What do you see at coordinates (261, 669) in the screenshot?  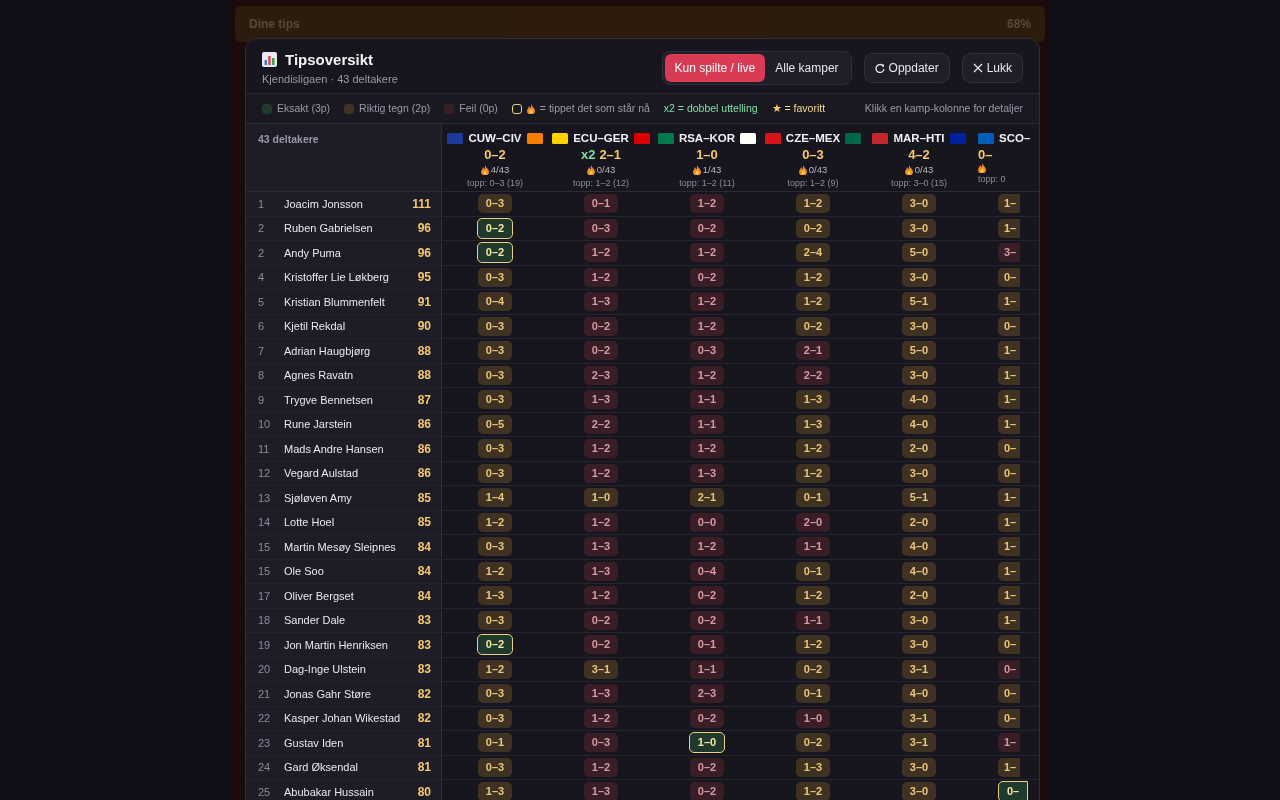 I see `rank-number: 20` at bounding box center [261, 669].